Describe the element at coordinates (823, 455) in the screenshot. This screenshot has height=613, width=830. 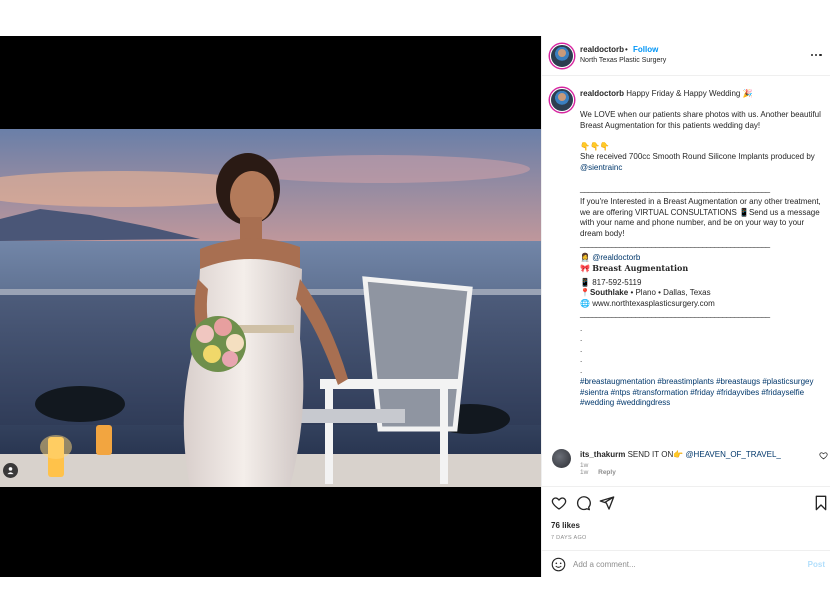
I see `comment-like-heart-icon` at that location.